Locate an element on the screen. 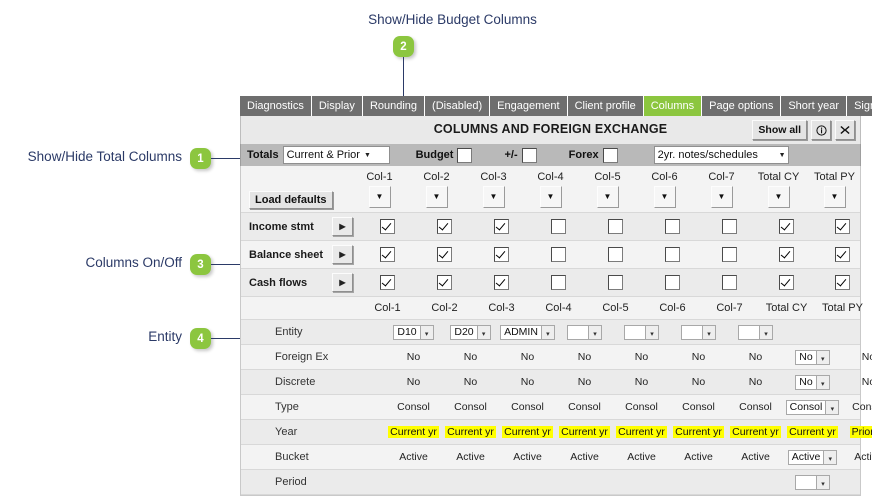 The width and height of the screenshot is (872, 500). callout-label-3: Columns On/Off is located at coordinates (133, 262).